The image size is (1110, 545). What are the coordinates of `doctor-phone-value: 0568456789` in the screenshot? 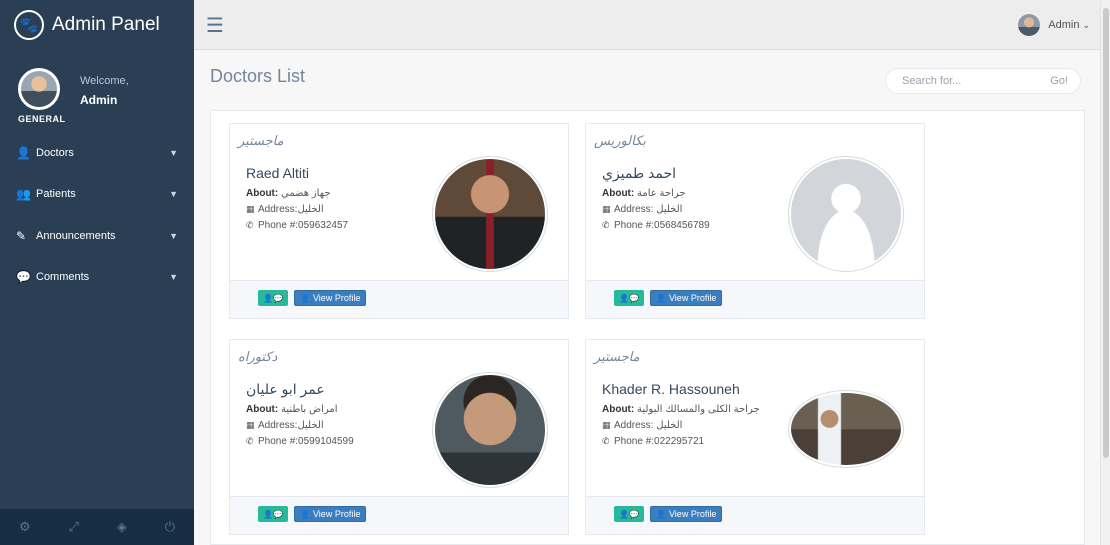 It's located at (682, 225).